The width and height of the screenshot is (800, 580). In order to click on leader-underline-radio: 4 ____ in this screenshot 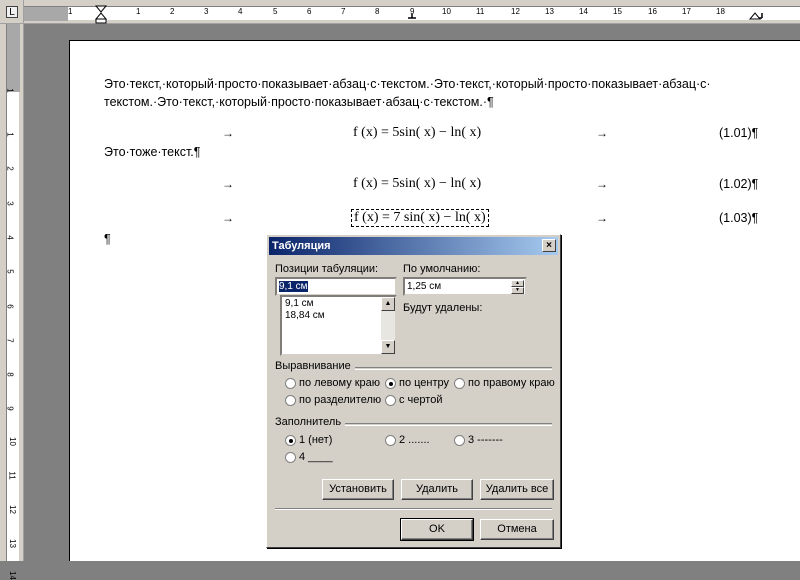, I will do `click(309, 457)`.